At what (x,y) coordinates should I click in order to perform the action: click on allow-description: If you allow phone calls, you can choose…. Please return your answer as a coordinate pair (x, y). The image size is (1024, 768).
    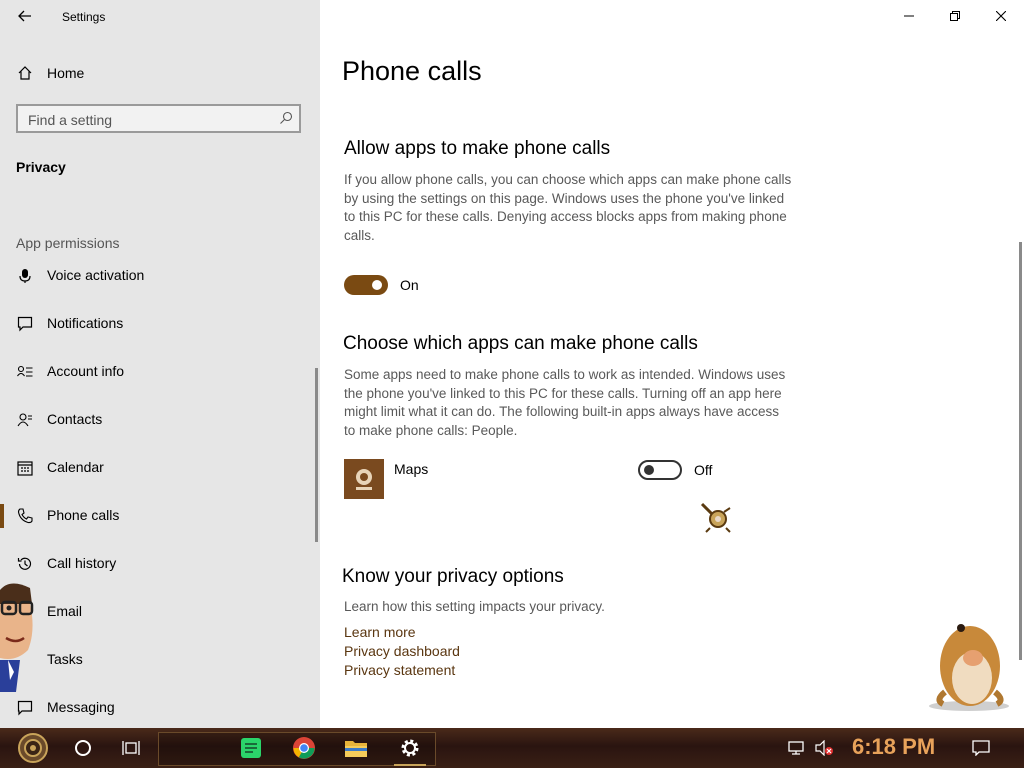
    Looking at the image, I should click on (568, 207).